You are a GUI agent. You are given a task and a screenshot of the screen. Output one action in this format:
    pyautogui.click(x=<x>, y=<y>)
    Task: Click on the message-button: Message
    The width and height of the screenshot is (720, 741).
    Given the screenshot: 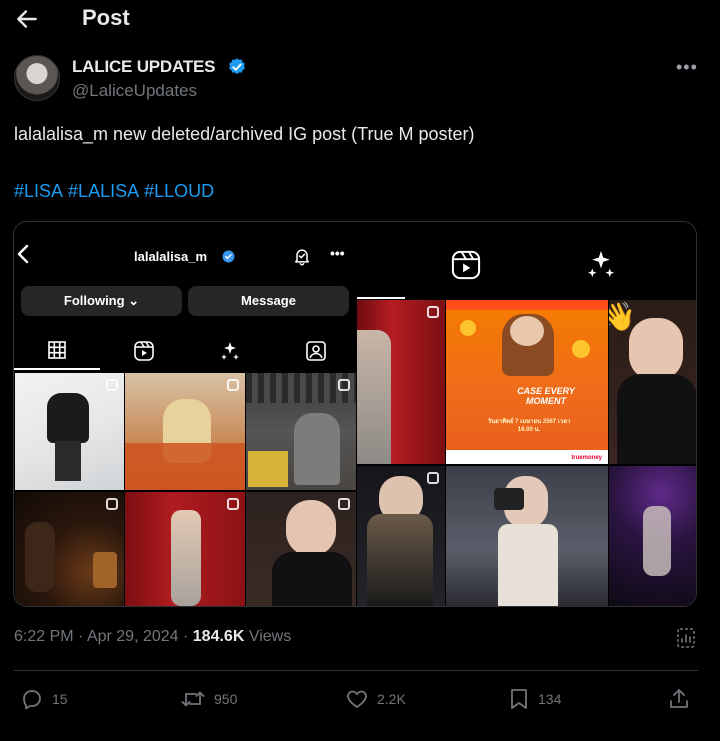 What is the action you would take?
    pyautogui.click(x=268, y=301)
    